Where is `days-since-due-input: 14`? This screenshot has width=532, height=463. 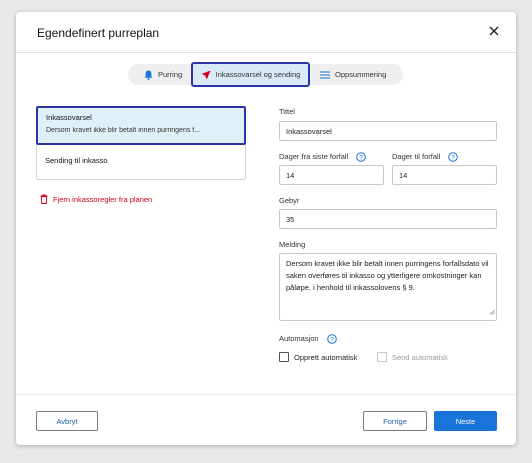 days-since-due-input: 14 is located at coordinates (331, 175).